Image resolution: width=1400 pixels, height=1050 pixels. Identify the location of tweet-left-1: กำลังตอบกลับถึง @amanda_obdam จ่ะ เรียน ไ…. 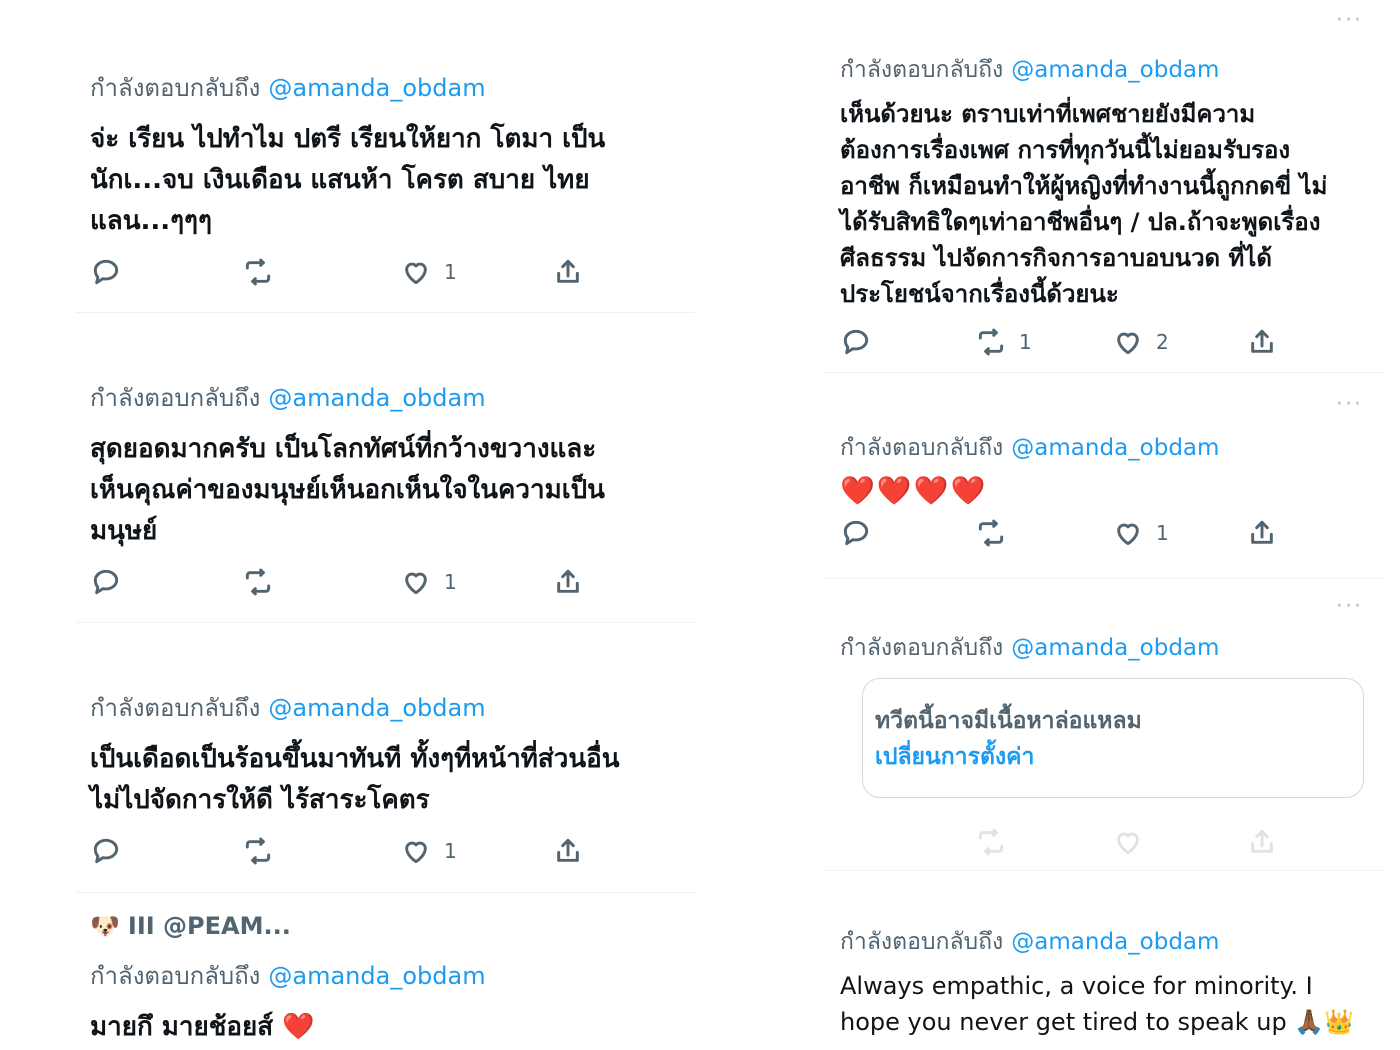
(395, 182).